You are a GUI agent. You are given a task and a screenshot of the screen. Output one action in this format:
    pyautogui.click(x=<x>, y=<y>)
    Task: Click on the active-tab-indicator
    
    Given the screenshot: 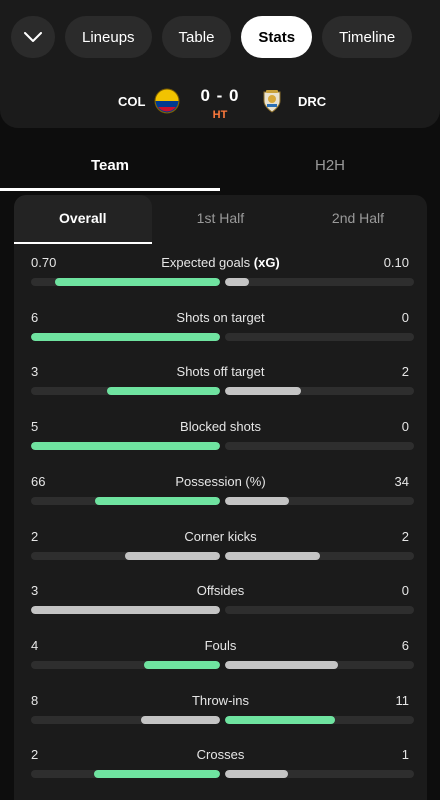 What is the action you would take?
    pyautogui.click(x=110, y=189)
    